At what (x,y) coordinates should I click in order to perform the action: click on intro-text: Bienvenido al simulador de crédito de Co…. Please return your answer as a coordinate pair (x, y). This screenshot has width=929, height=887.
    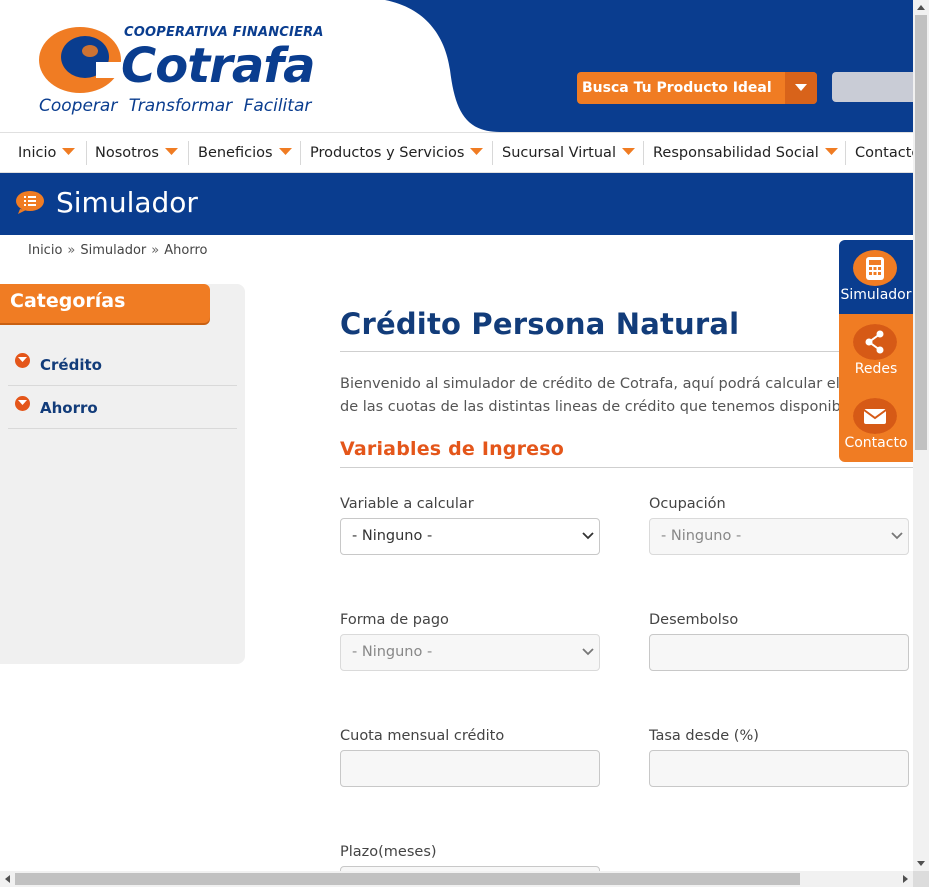
    Looking at the image, I should click on (600, 396).